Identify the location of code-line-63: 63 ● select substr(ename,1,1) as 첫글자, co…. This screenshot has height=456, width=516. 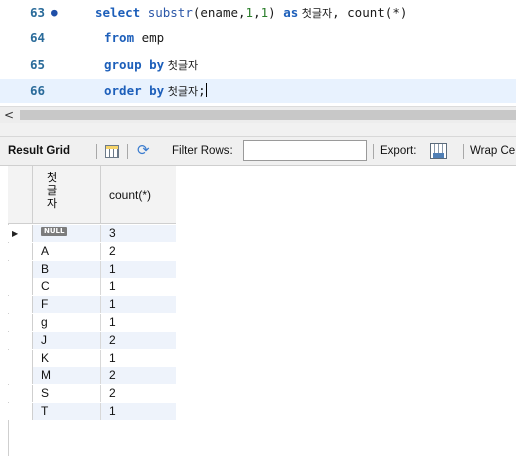
(258, 13).